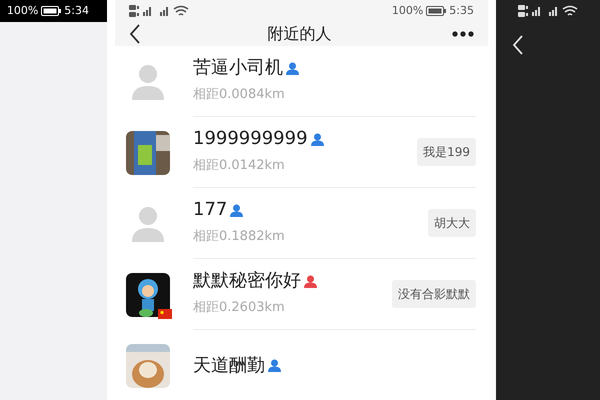  What do you see at coordinates (239, 237) in the screenshot?
I see `distance-text: 相距0.1882km` at bounding box center [239, 237].